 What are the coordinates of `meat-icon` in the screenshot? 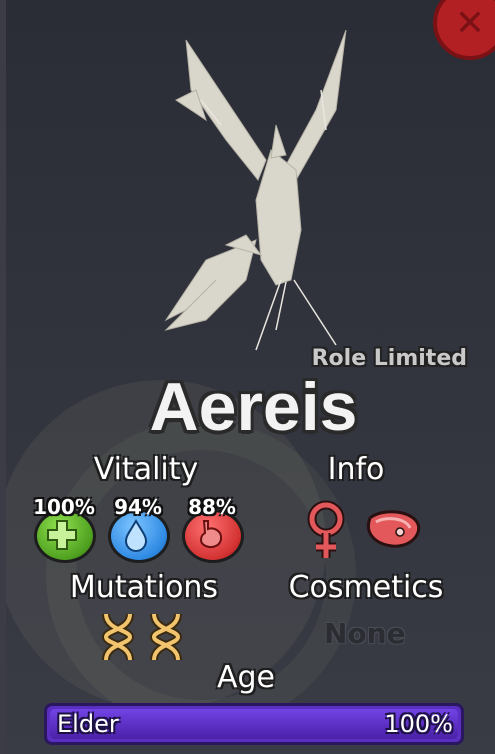 It's located at (392, 530).